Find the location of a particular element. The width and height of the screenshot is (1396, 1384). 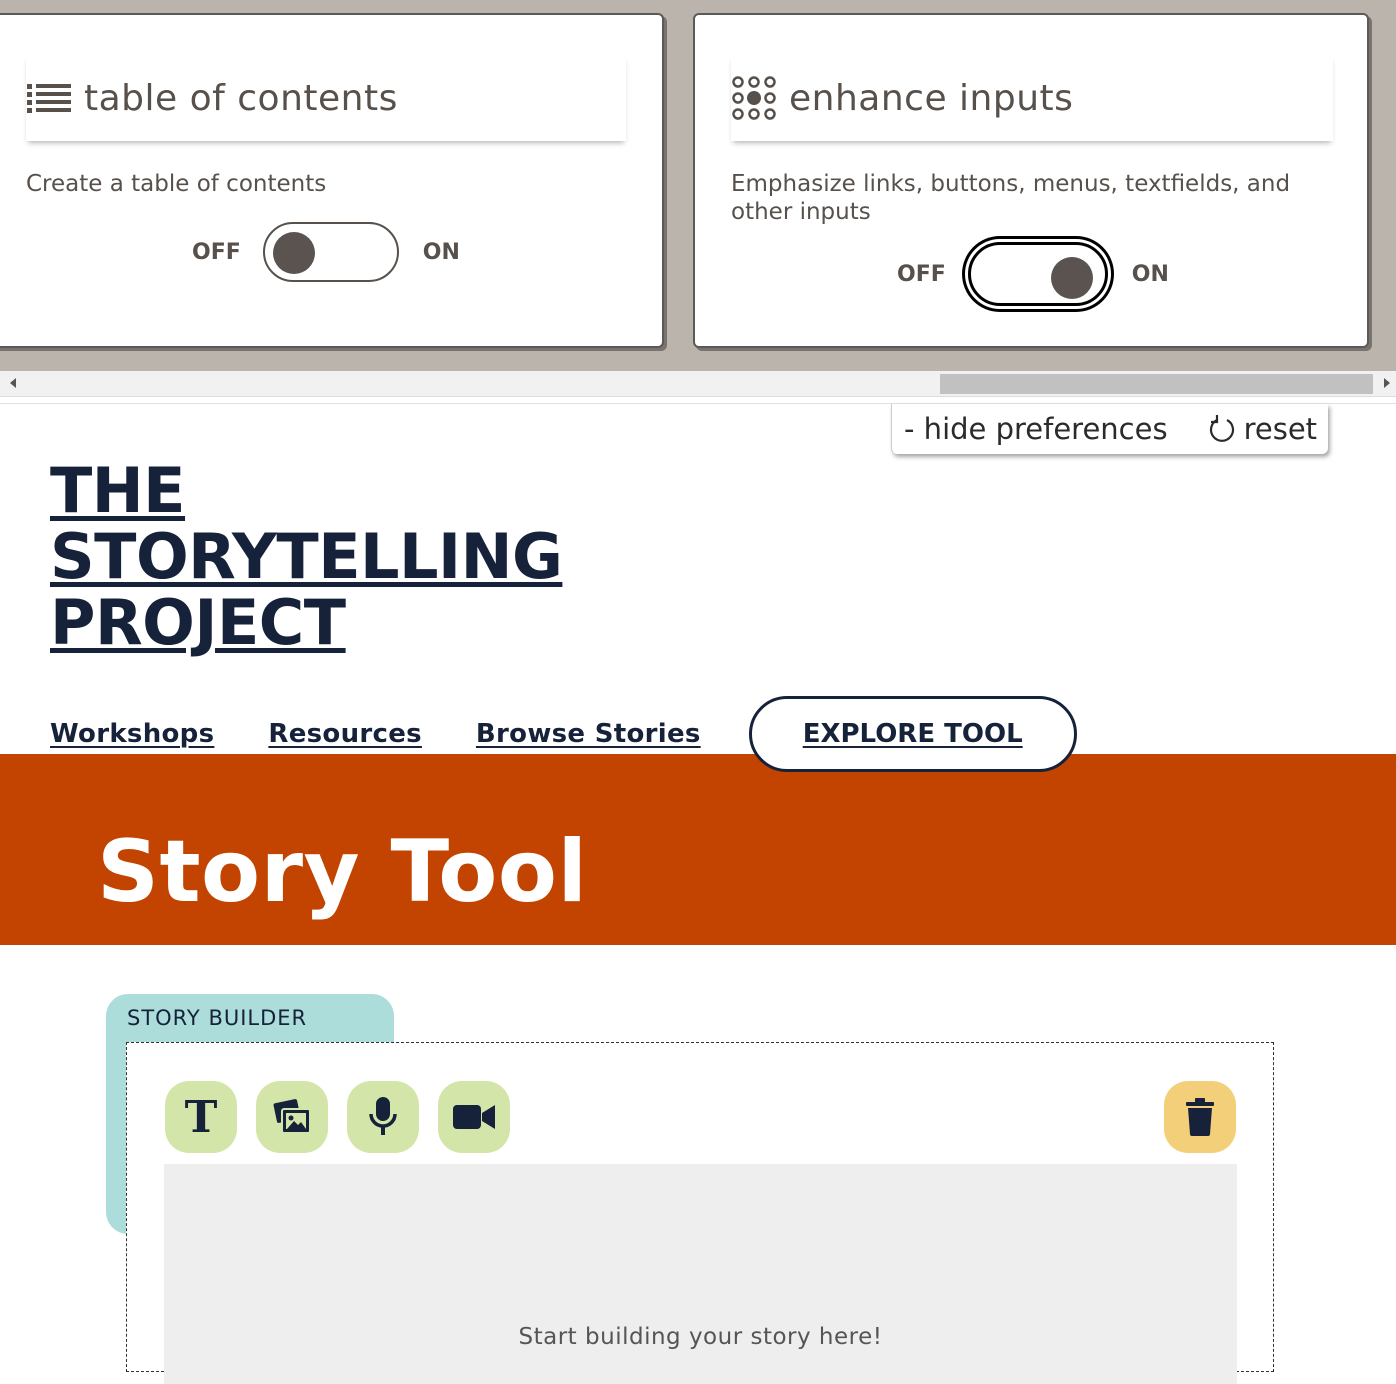

reset-button: reset is located at coordinates (1262, 429).